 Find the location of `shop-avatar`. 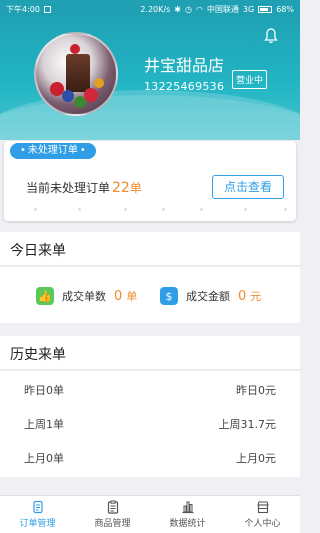

shop-avatar is located at coordinates (76, 74).